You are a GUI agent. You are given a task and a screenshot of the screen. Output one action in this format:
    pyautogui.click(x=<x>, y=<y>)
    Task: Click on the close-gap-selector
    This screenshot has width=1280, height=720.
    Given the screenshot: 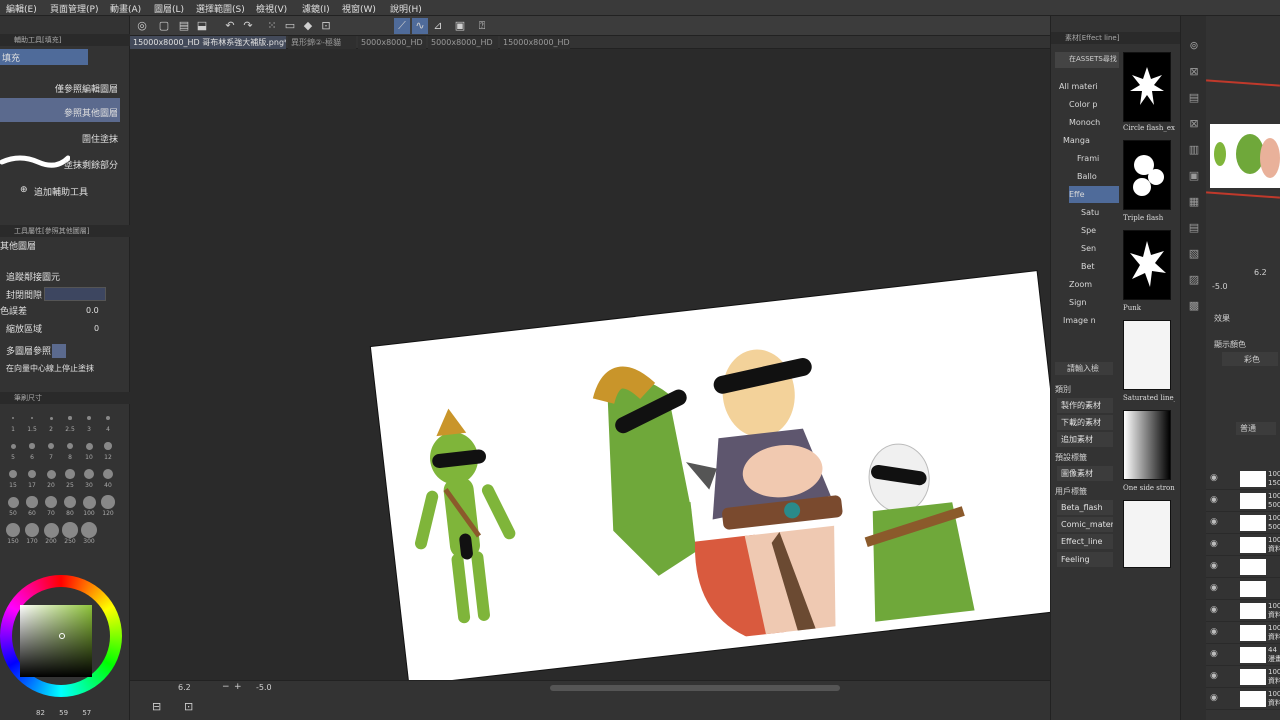 What is the action you would take?
    pyautogui.click(x=75, y=294)
    